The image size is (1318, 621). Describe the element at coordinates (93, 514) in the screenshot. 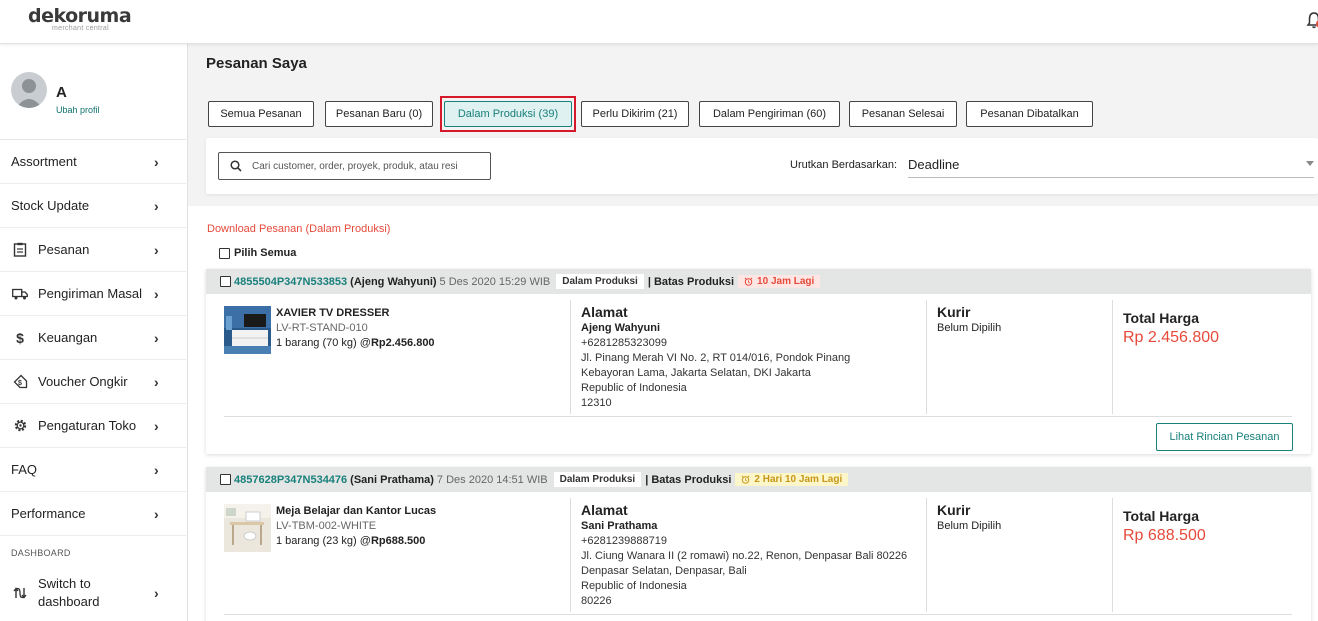

I see `sidebar-item-performance: Performance ›` at that location.